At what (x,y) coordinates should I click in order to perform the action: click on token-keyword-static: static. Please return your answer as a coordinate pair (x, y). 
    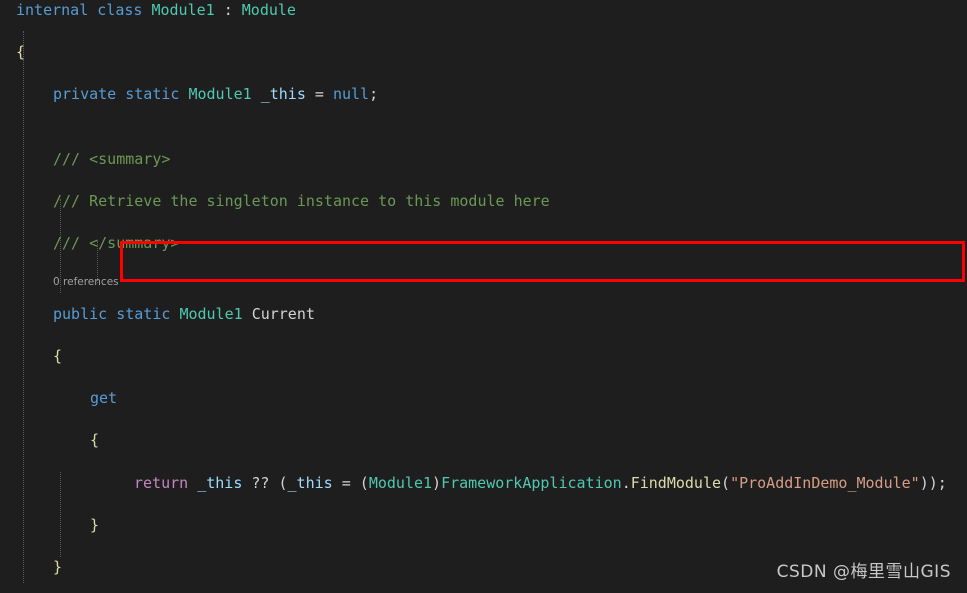
    Looking at the image, I should click on (152, 94).